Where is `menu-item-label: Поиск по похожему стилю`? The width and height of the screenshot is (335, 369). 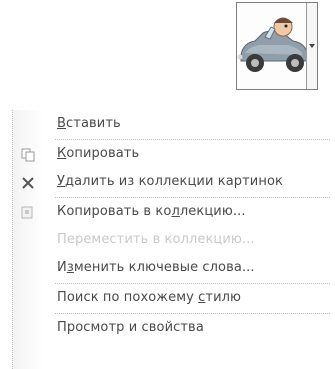
menu-item-label: Поиск по похожему стилю is located at coordinates (149, 297).